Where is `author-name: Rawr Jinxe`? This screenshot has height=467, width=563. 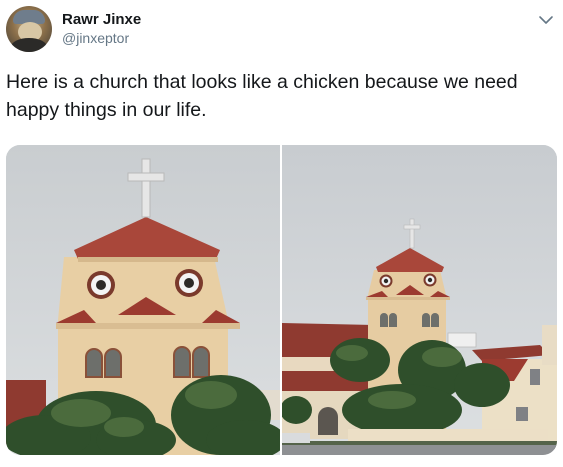
author-name: Rawr Jinxe is located at coordinates (101, 19).